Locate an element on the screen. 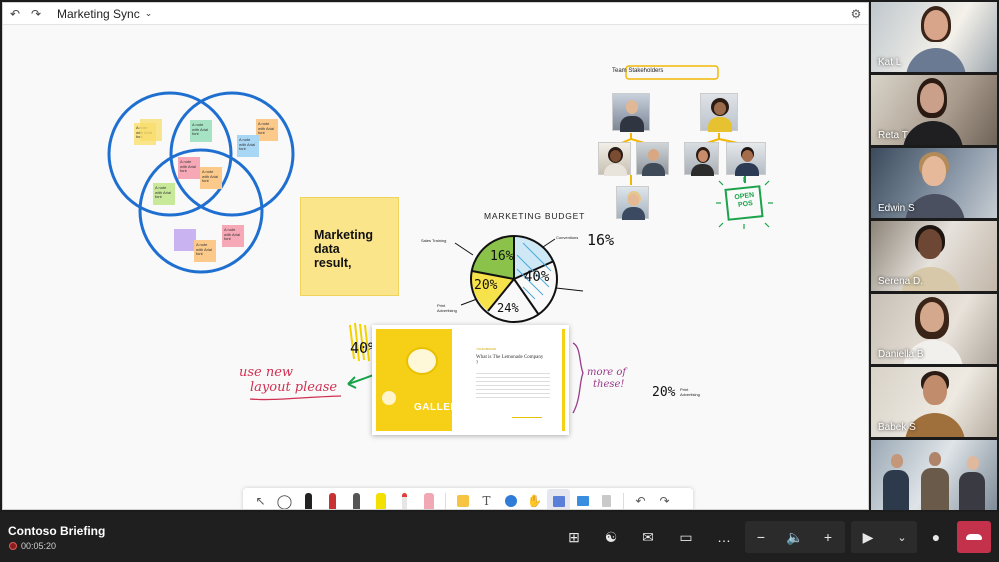  text-tool: T is located at coordinates (486, 499).